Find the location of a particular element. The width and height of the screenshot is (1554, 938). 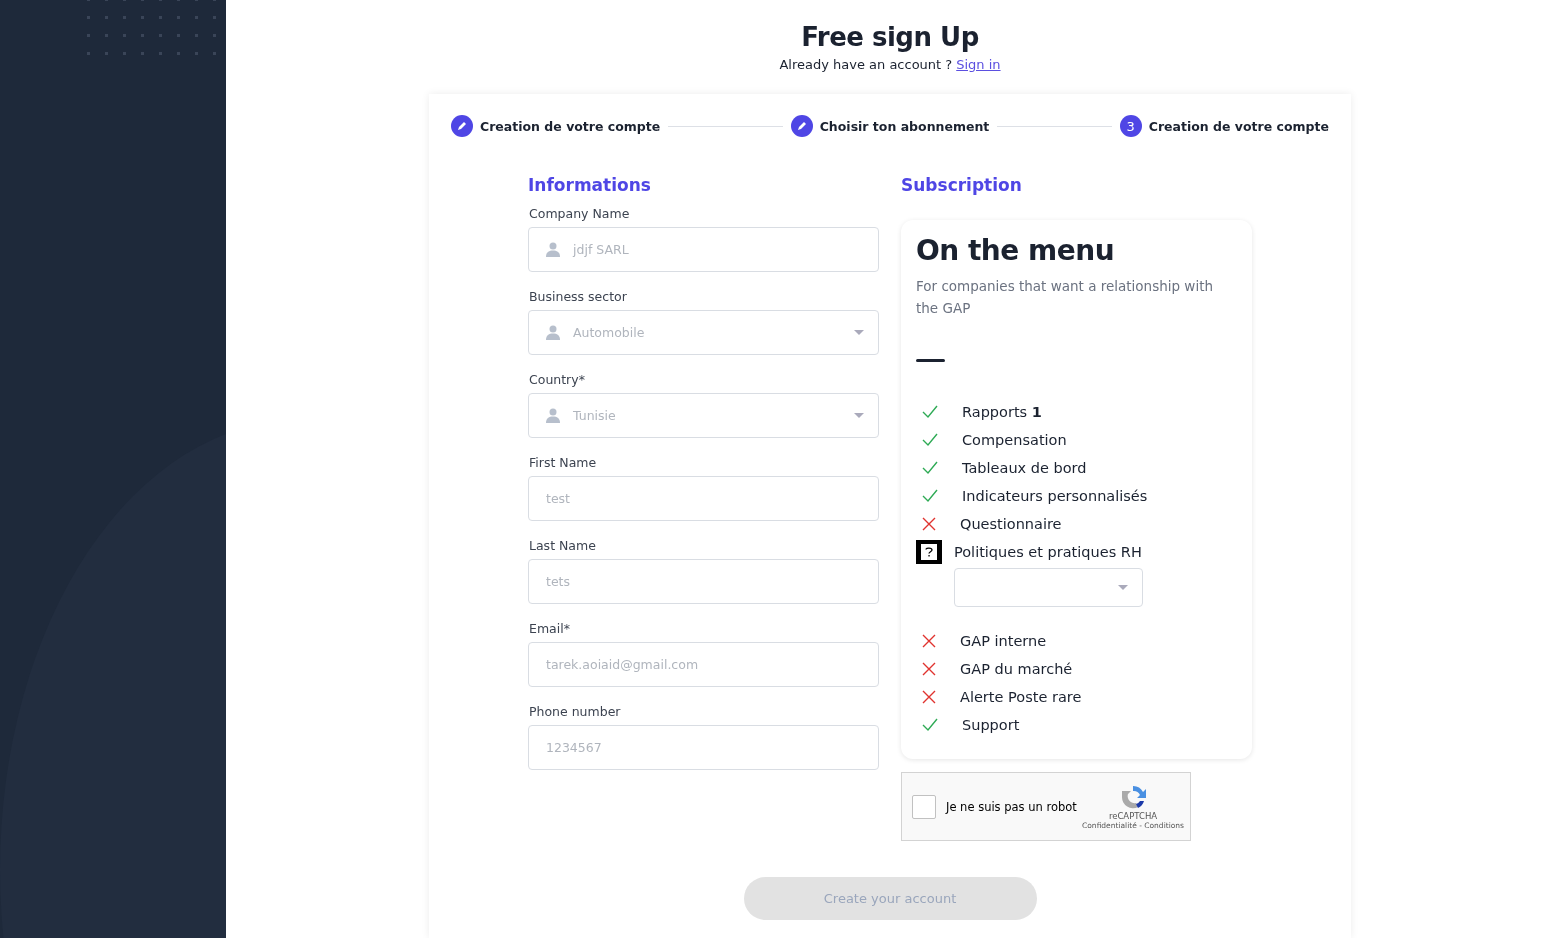

account-prompt: Already have an account ? is located at coordinates (866, 64).